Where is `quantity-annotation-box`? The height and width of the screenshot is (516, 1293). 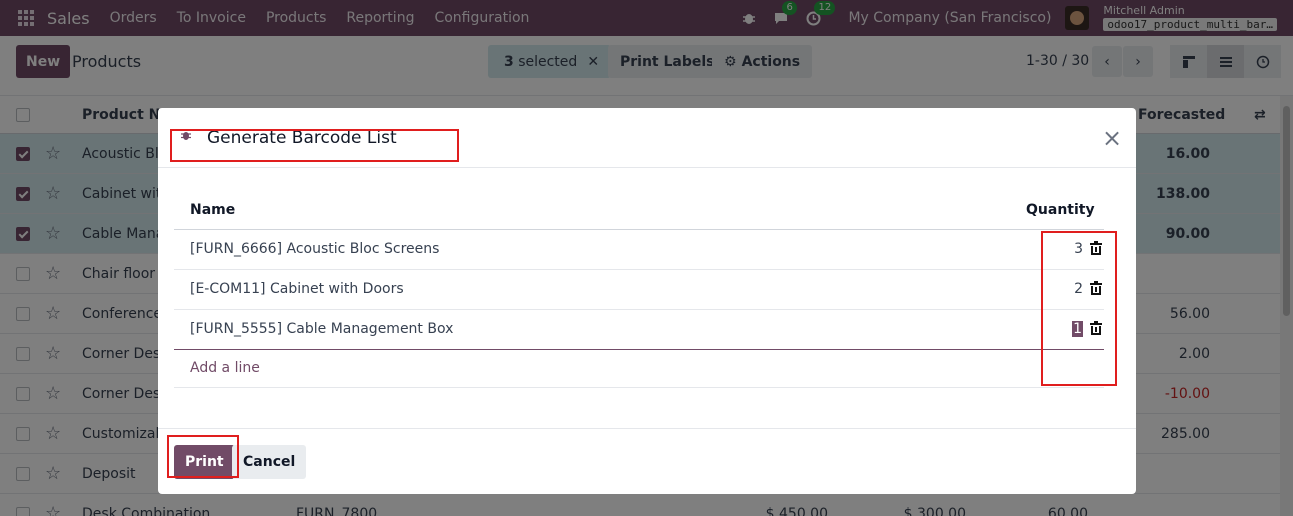 quantity-annotation-box is located at coordinates (1079, 308).